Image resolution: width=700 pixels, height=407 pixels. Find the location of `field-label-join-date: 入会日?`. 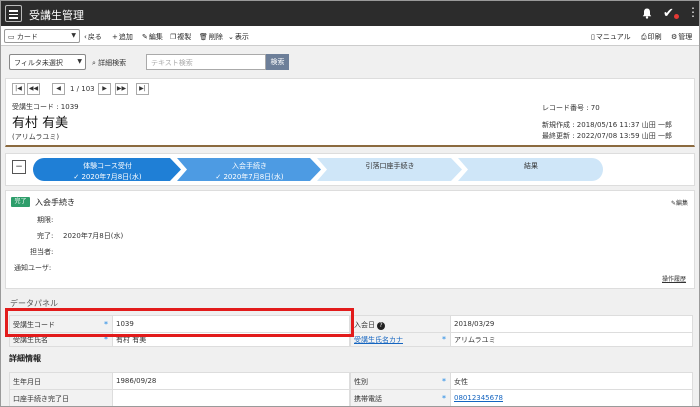

field-label-join-date: 入会日? is located at coordinates (400, 324).